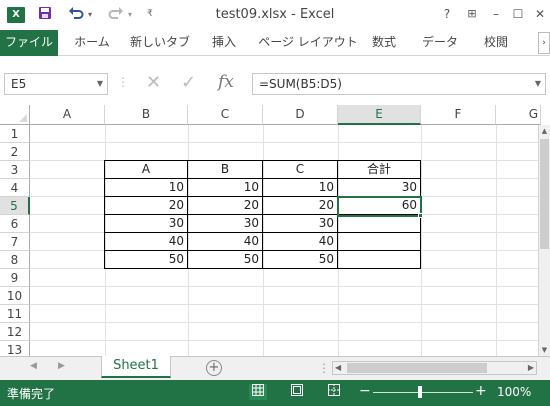 This screenshot has height=406, width=550. Describe the element at coordinates (146, 169) in the screenshot. I see `table-header-cell: A` at that location.